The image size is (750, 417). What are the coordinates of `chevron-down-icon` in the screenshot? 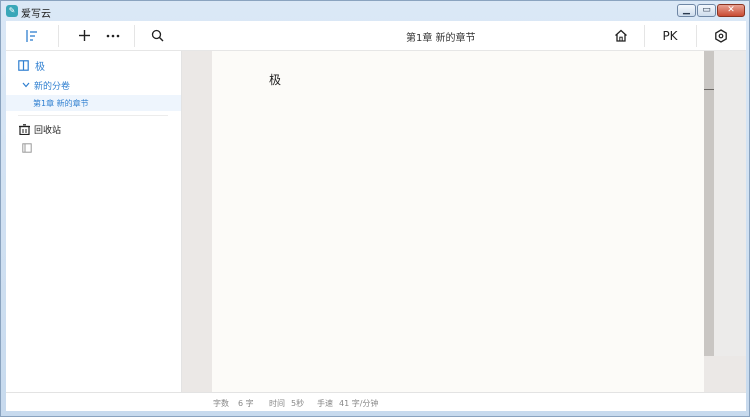 It's located at (26, 85).